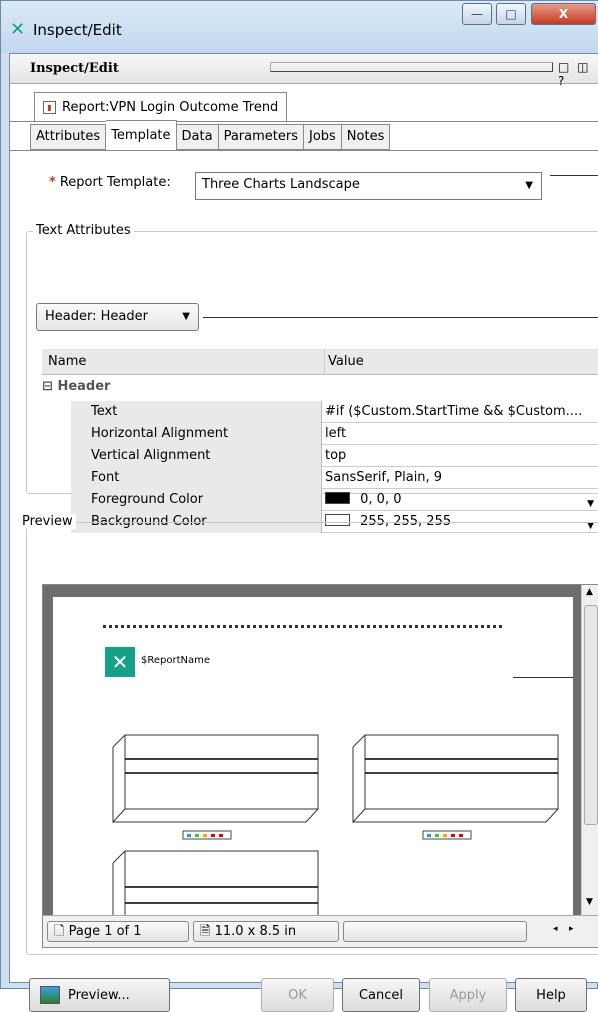 Image resolution: width=598 pixels, height=1012 pixels. What do you see at coordinates (49, 107) in the screenshot?
I see `report-chart-icon: ▮` at bounding box center [49, 107].